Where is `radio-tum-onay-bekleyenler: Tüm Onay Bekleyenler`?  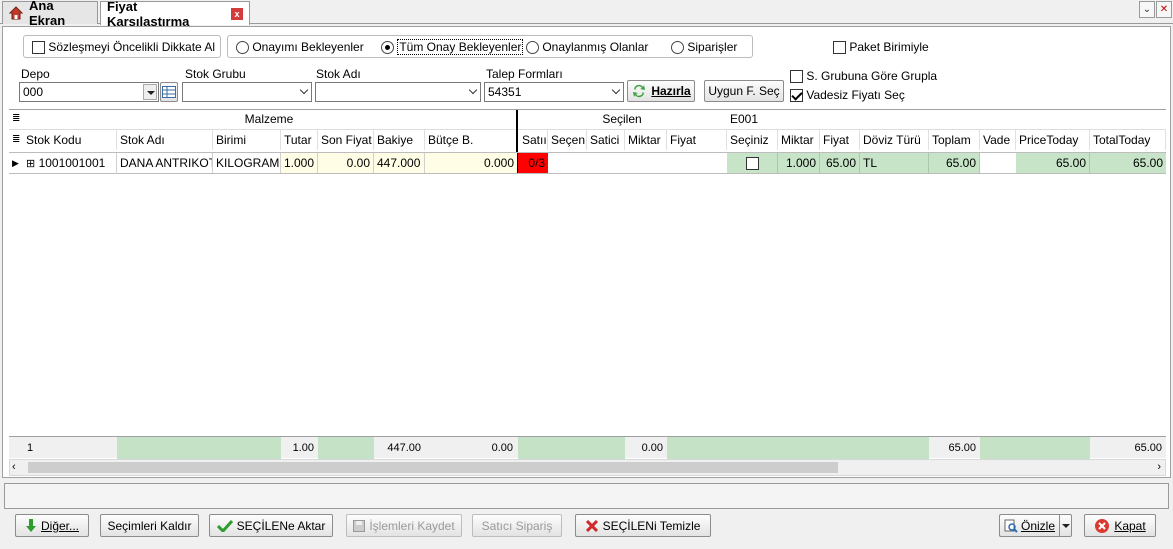 radio-tum-onay-bekleyenler: Tüm Onay Bekleyenler is located at coordinates (452, 47).